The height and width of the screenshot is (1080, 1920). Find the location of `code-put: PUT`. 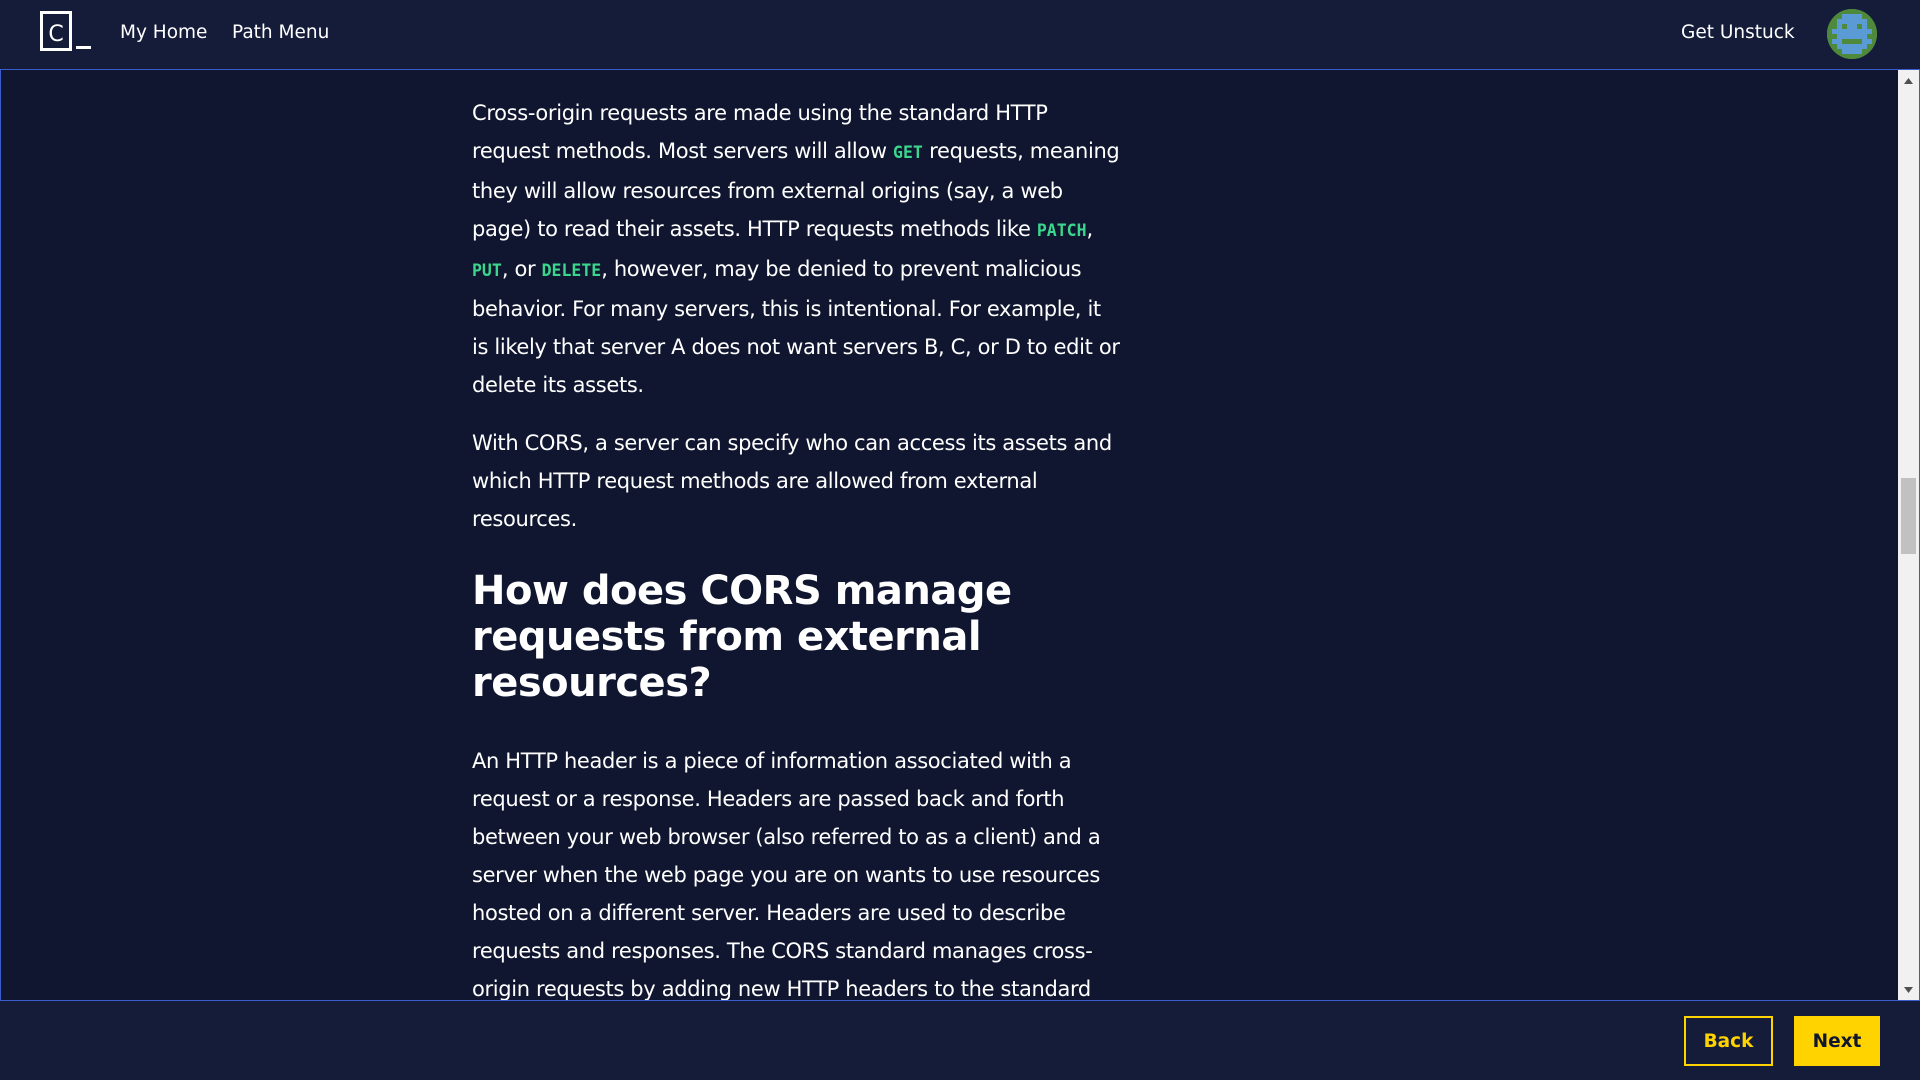

code-put: PUT is located at coordinates (487, 270).